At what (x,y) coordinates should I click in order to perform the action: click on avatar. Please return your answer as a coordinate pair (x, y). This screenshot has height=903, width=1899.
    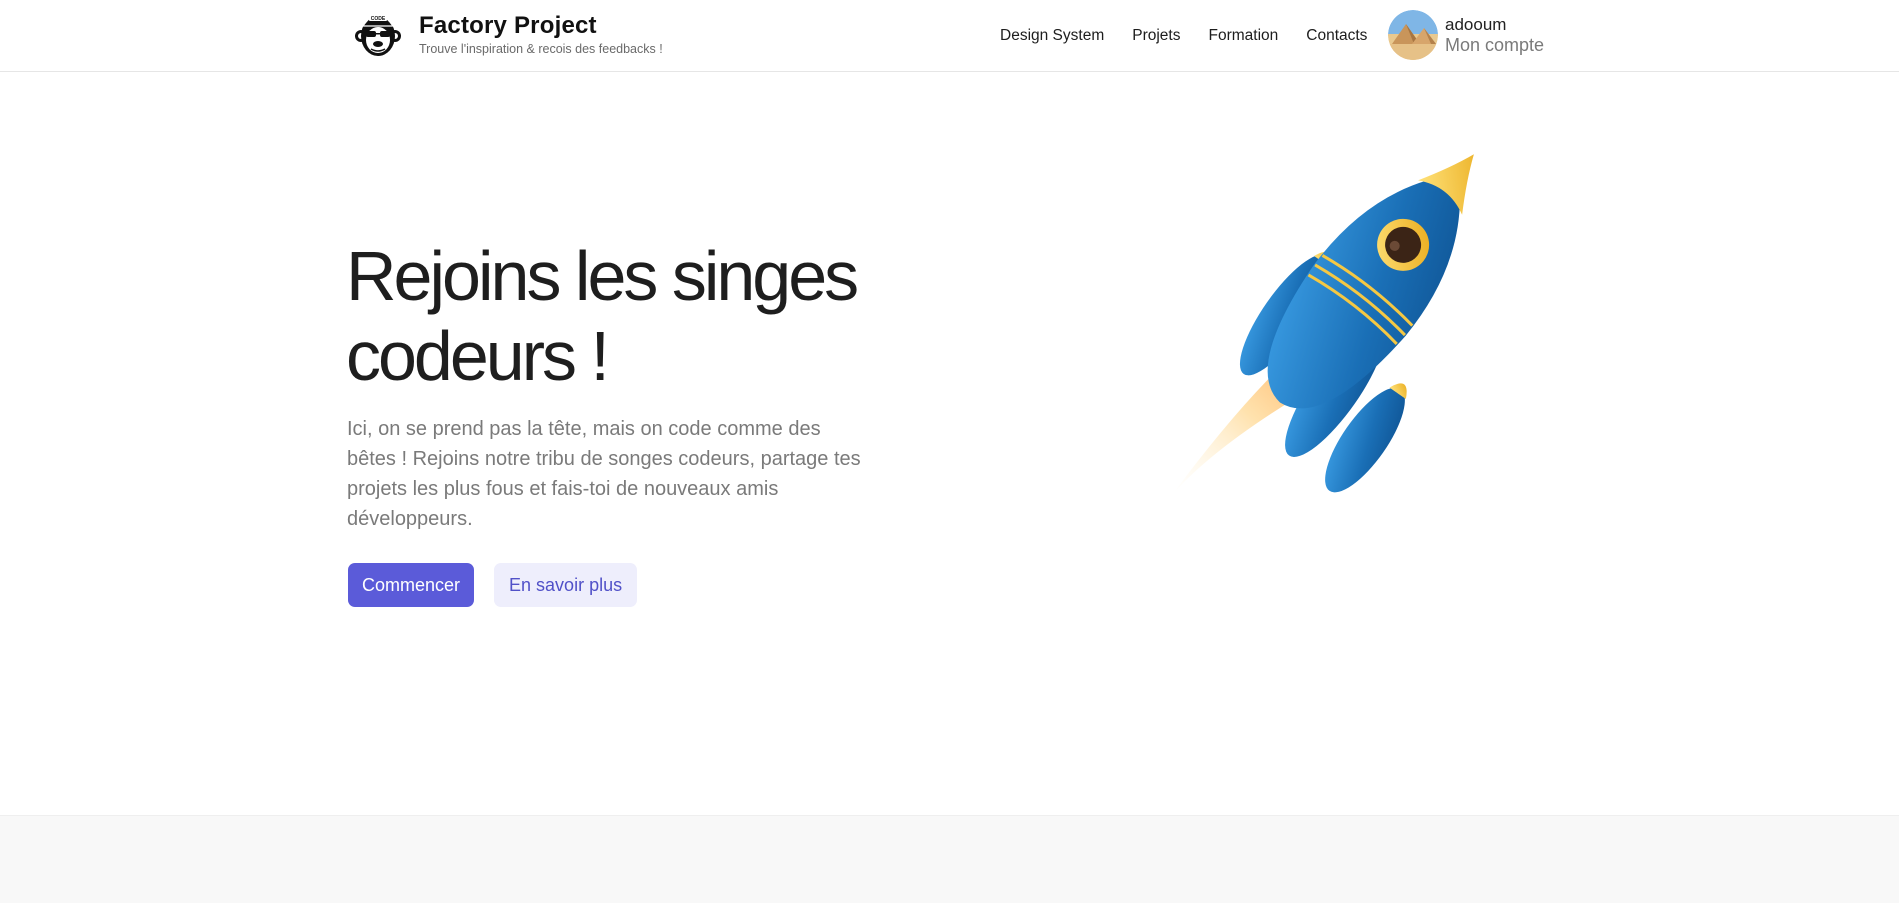
    Looking at the image, I should click on (1413, 35).